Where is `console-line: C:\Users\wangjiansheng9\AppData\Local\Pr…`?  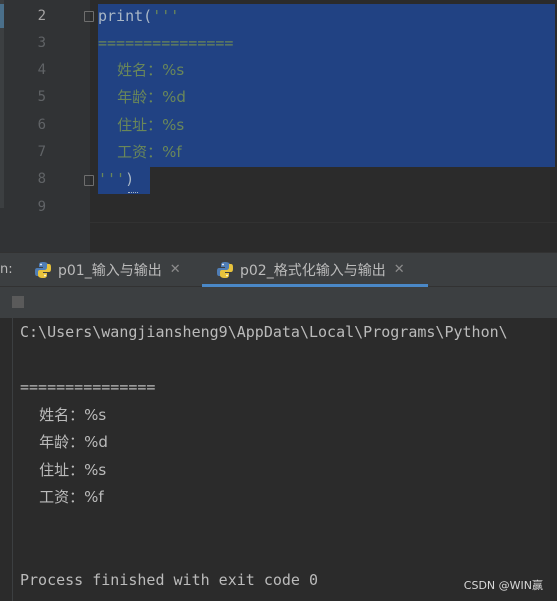
console-line: C:\Users\wangjiansheng9\AppData\Local\Pr… is located at coordinates (264, 332).